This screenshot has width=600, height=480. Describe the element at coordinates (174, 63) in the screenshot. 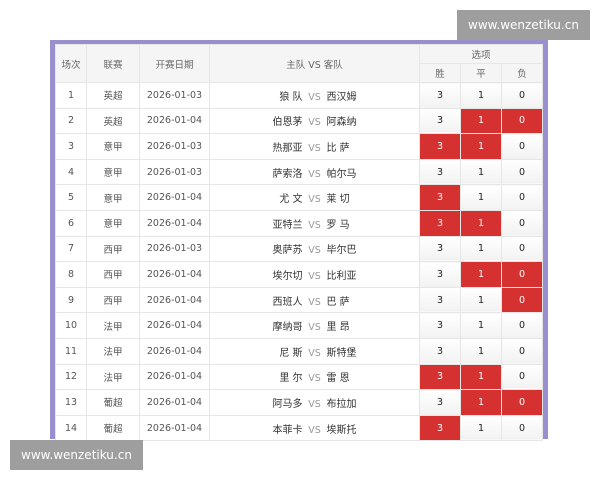

I see `header-date: 开赛日期` at that location.